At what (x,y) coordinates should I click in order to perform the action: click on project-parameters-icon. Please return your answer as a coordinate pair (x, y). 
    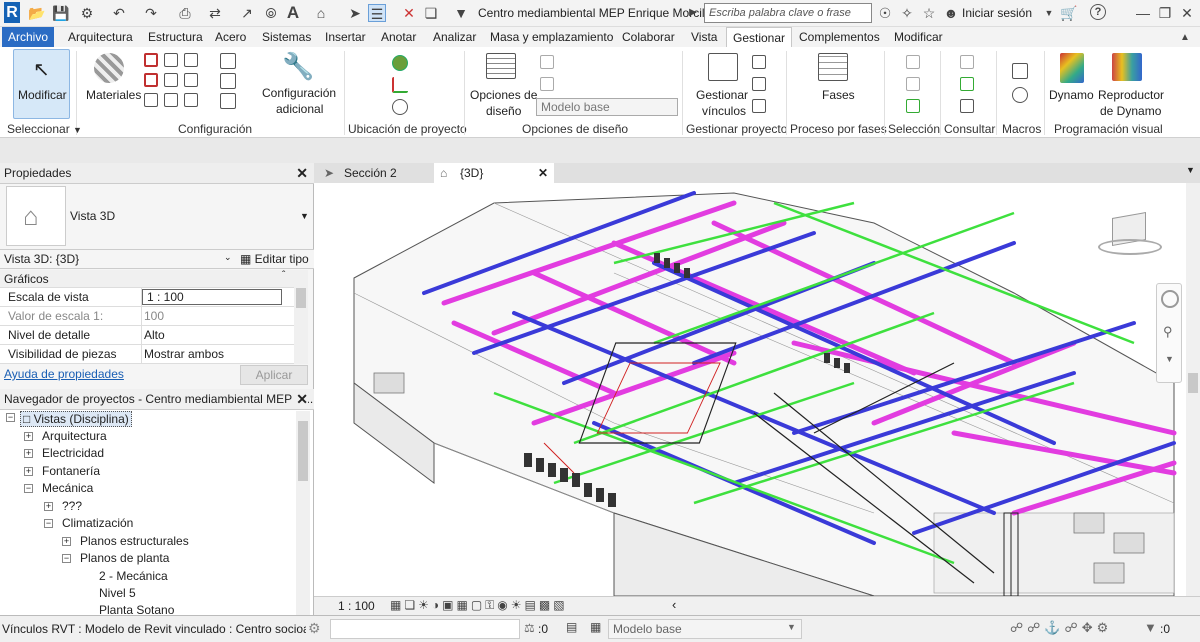
    Looking at the image, I should click on (151, 80).